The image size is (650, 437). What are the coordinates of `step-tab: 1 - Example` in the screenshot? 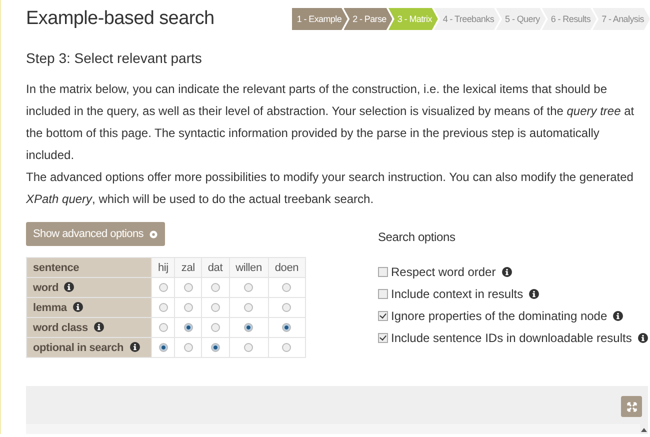 It's located at (320, 19).